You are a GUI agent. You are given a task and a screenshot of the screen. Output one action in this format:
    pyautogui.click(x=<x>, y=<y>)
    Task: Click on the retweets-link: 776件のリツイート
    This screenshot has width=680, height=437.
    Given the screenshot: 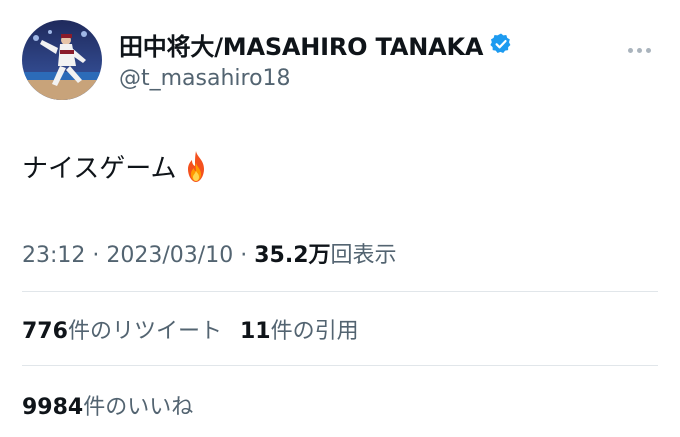 What is the action you would take?
    pyautogui.click(x=122, y=331)
    